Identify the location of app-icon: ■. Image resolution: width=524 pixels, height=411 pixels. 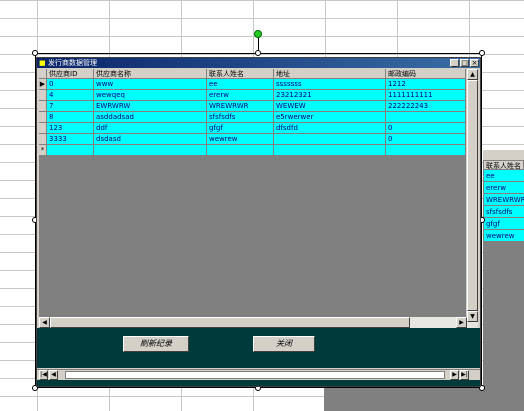
(42, 63).